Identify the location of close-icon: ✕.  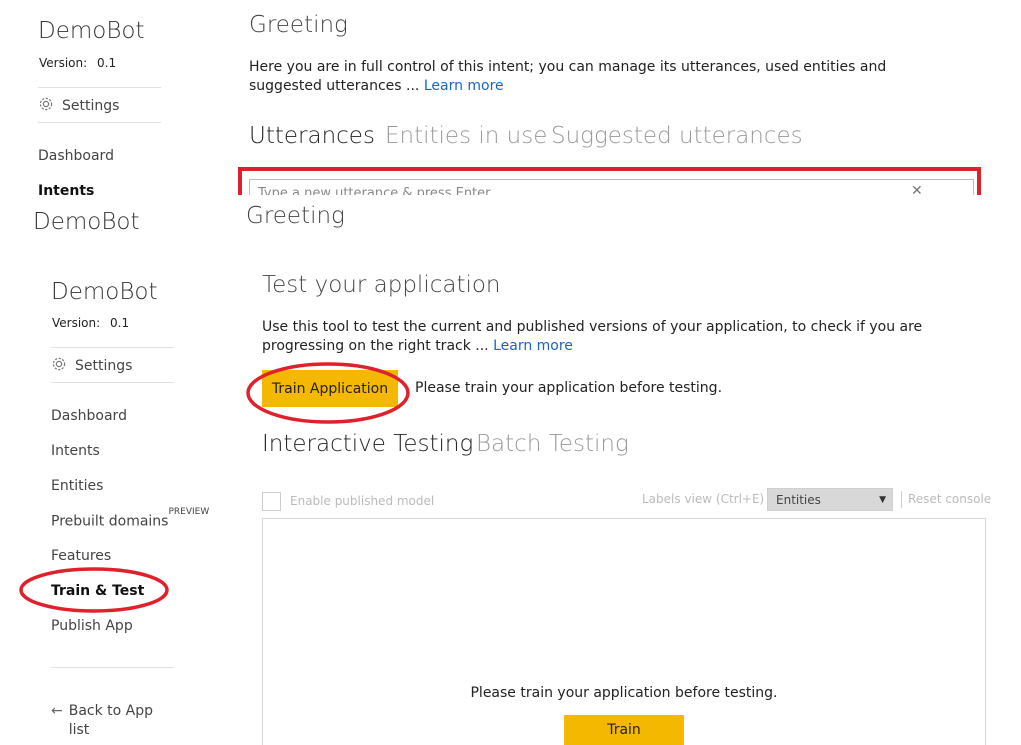
(917, 189).